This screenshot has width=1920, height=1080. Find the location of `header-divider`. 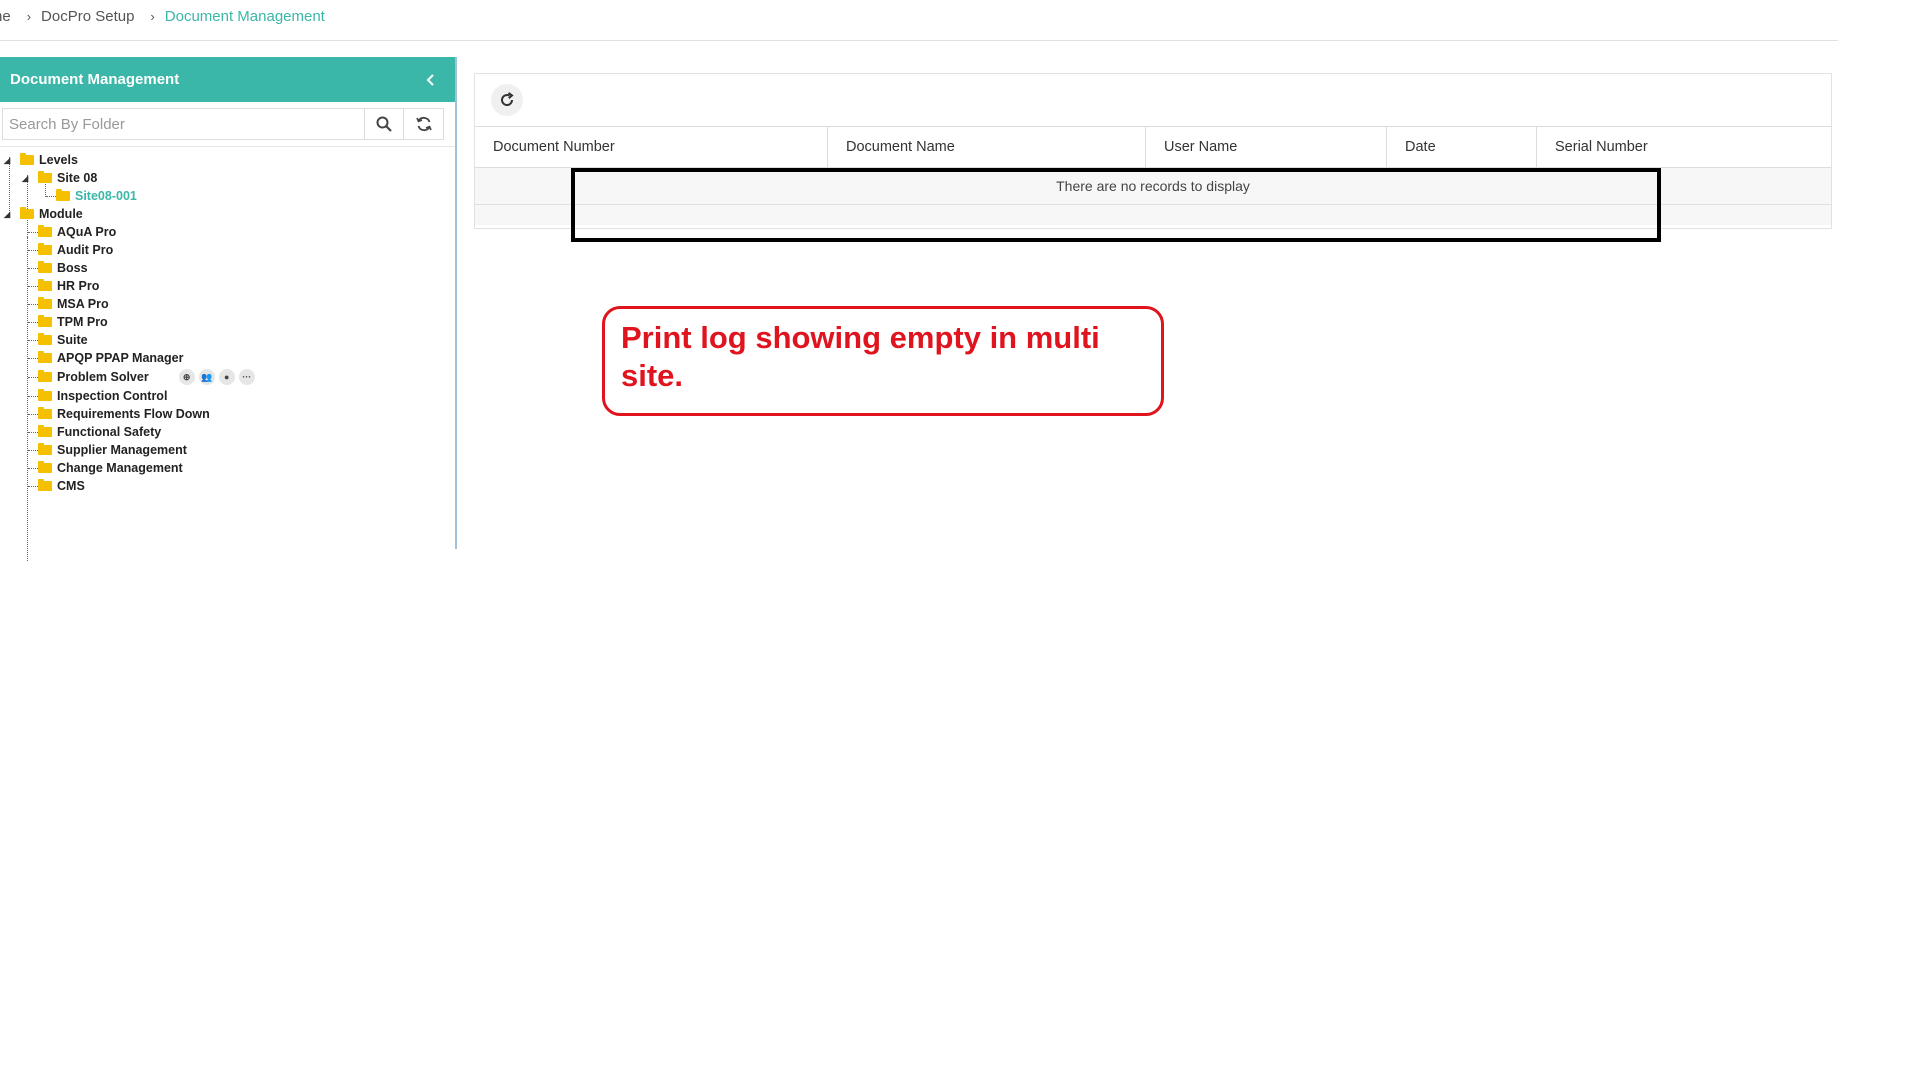

header-divider is located at coordinates (919, 40).